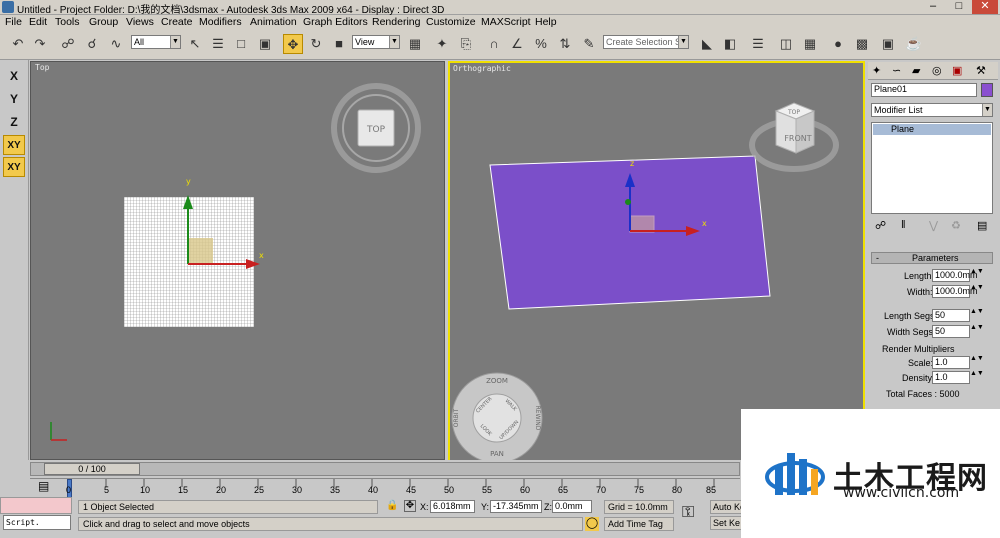  I want to click on restrict-x-button: X, so click(14, 76).